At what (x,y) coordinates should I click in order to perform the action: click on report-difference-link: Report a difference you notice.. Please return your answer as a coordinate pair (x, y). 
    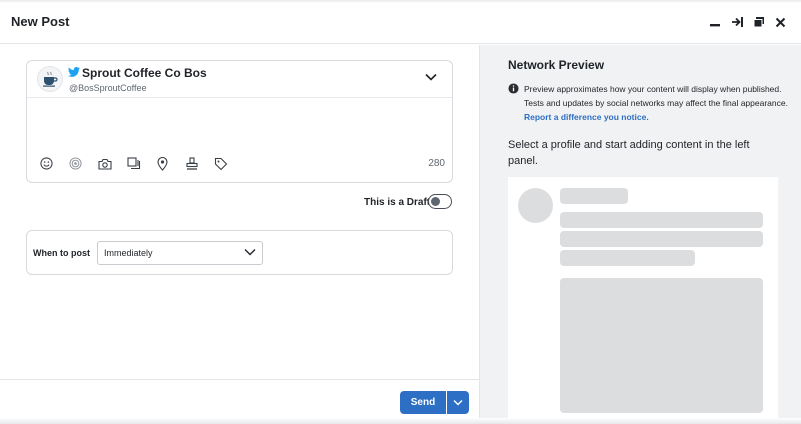
    Looking at the image, I should click on (586, 117).